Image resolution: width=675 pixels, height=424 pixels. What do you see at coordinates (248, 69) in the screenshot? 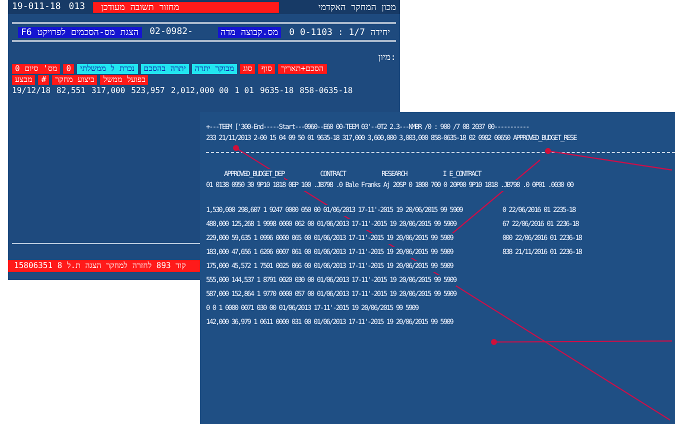
I see `column-header: סוג` at bounding box center [248, 69].